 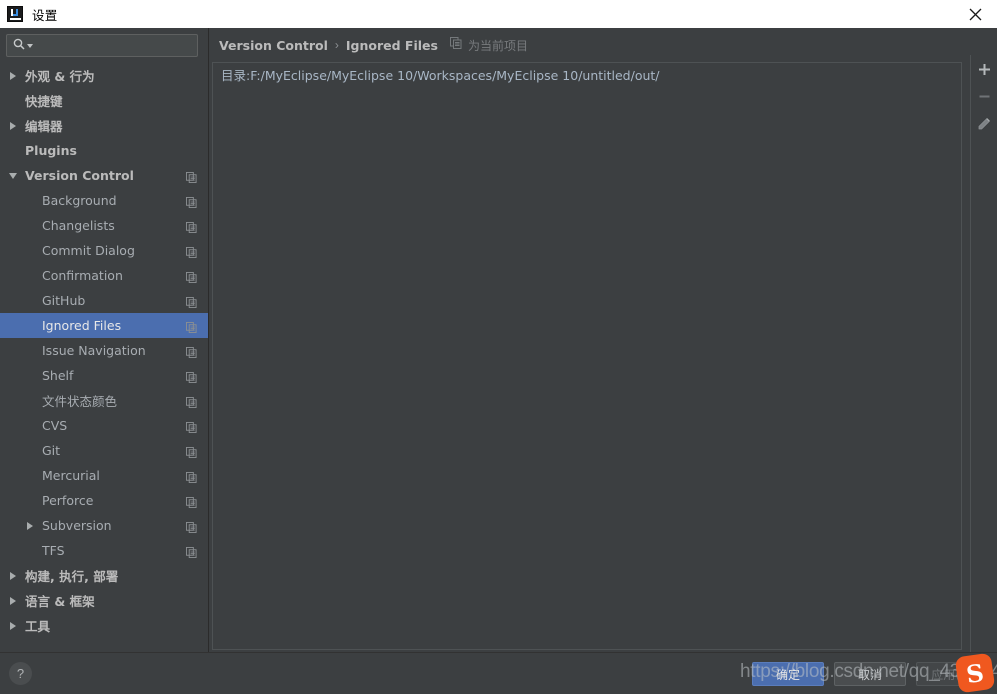 What do you see at coordinates (94, 350) in the screenshot?
I see `sidebar-item-label: Issue Navigation` at bounding box center [94, 350].